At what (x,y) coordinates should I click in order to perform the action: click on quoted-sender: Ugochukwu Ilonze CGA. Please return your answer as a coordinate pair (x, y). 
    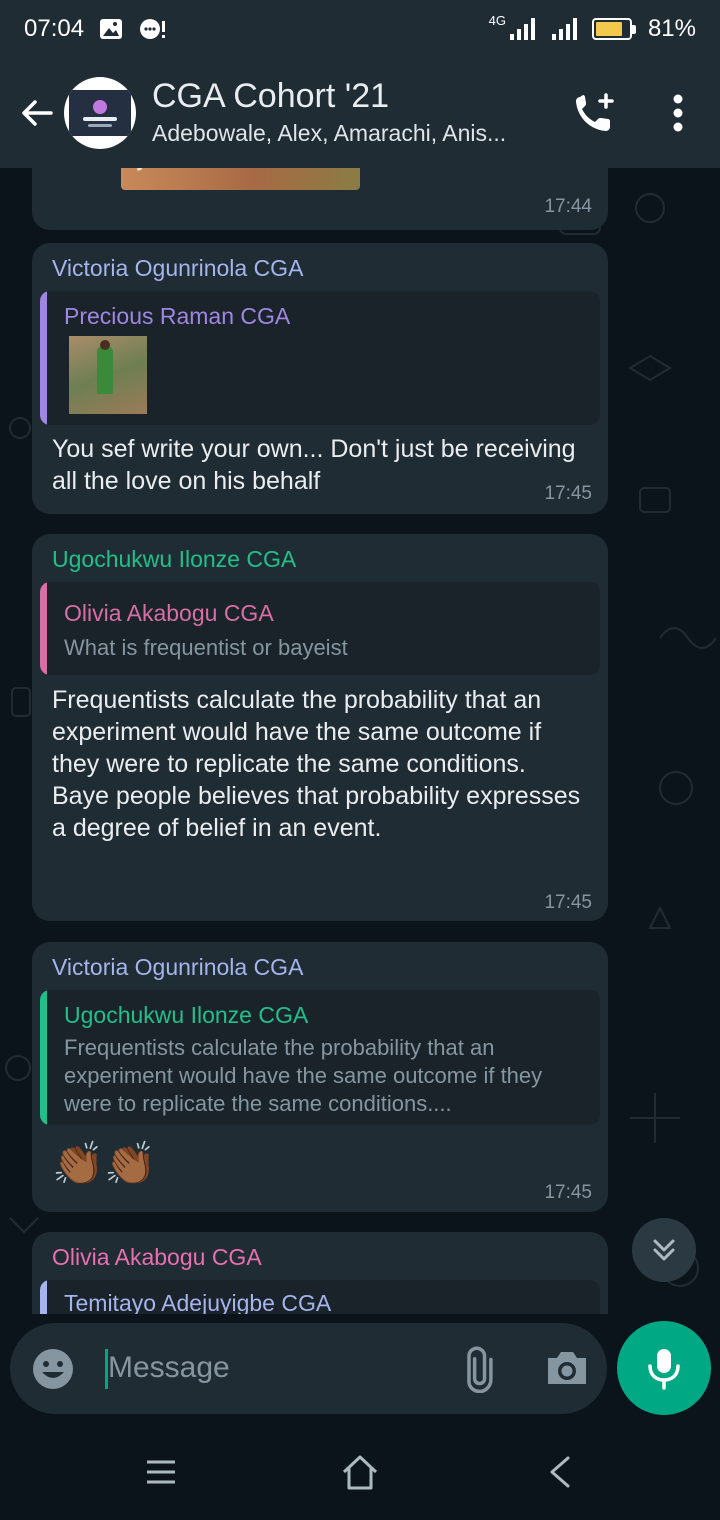
    Looking at the image, I should click on (186, 1015).